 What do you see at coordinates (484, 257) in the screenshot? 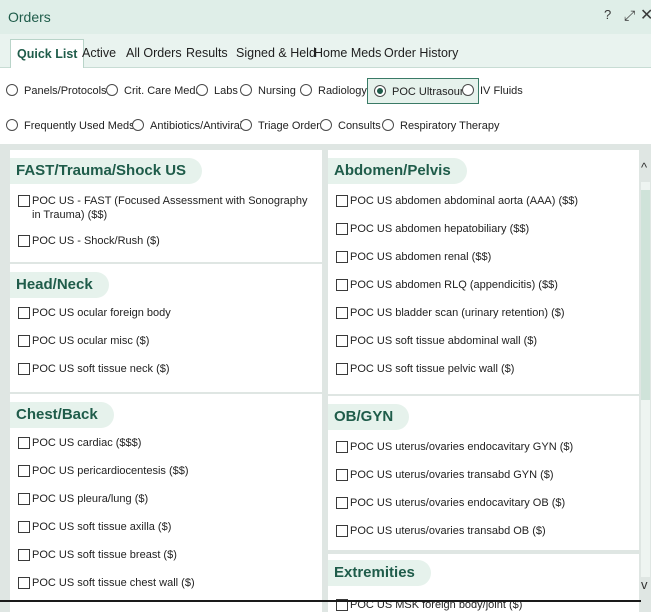
I see `order-item: POC US abdomen renal ($$)` at bounding box center [484, 257].